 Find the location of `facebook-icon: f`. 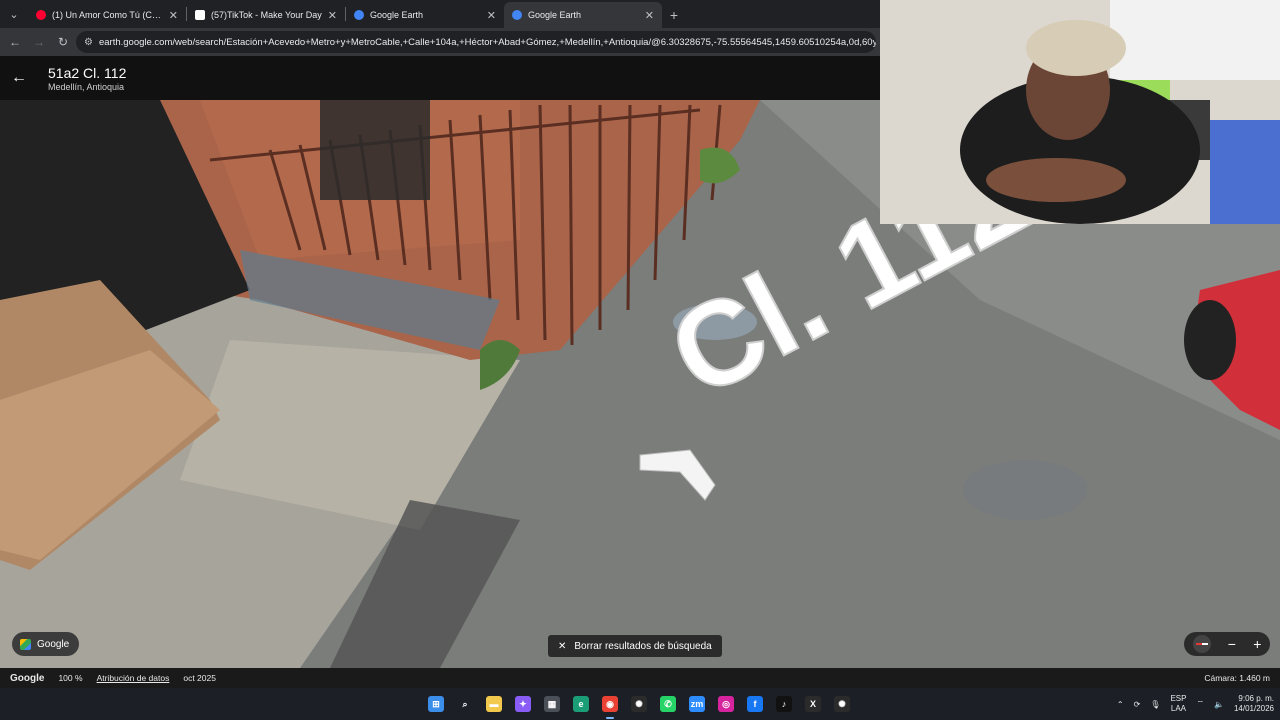

facebook-icon: f is located at coordinates (755, 704).